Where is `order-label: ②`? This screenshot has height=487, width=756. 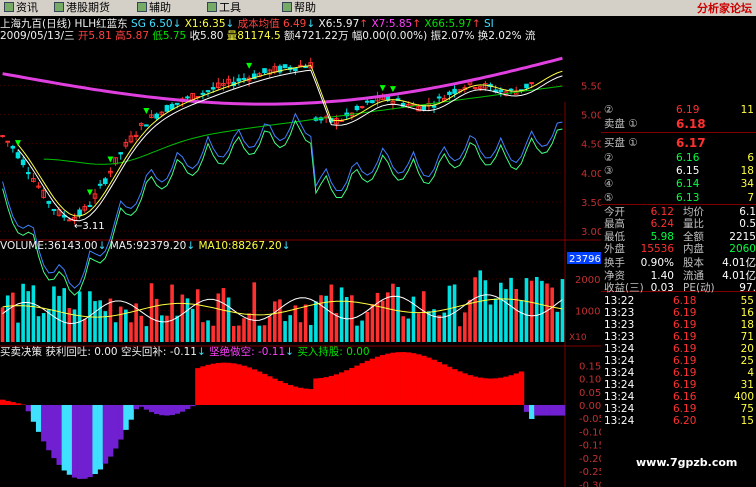
order-label: ② is located at coordinates (609, 110).